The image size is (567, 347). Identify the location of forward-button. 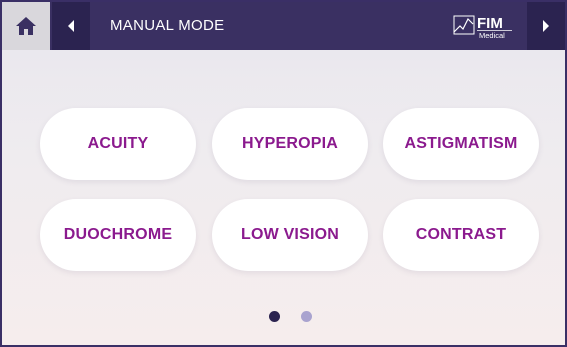
(546, 26).